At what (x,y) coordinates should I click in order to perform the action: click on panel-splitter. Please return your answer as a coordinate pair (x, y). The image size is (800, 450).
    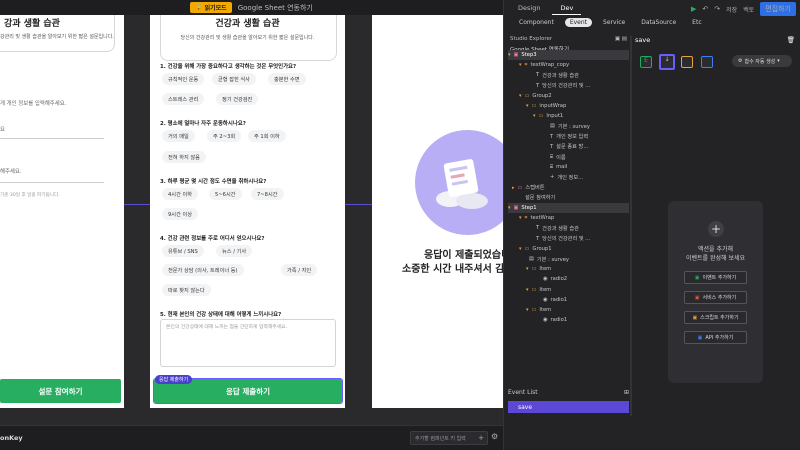
    Looking at the image, I should click on (631, 226).